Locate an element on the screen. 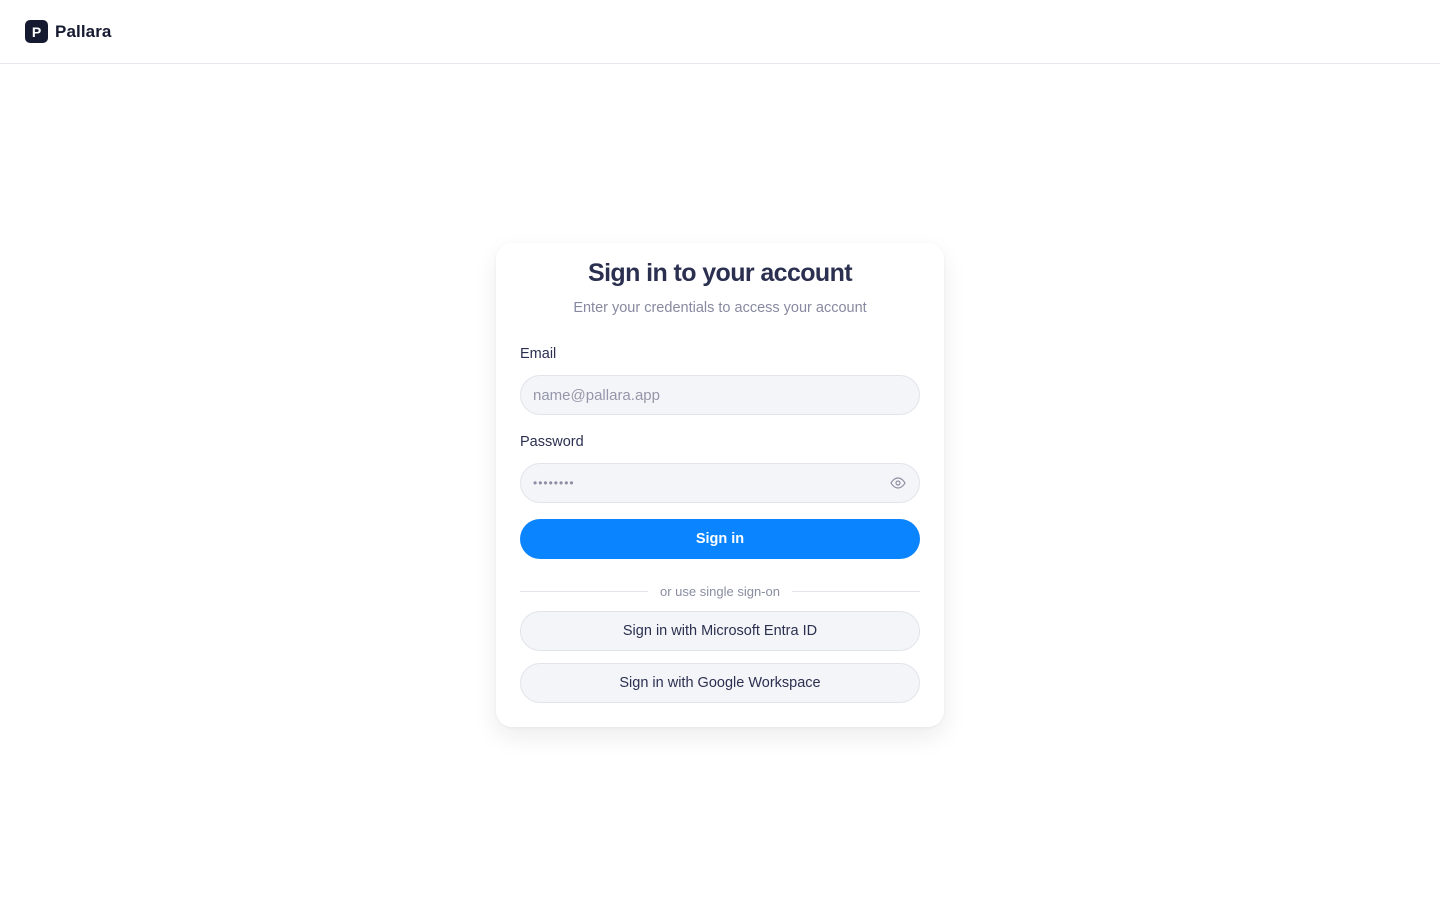  password-field: •••••••• is located at coordinates (720, 483).